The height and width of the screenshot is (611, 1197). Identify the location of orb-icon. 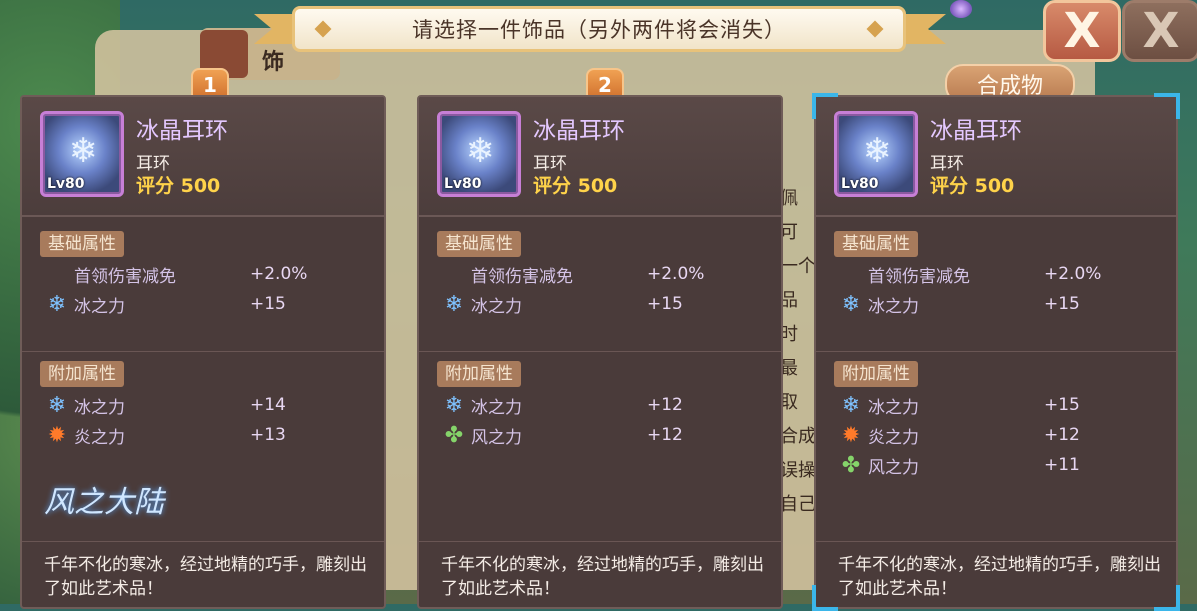
(961, 9).